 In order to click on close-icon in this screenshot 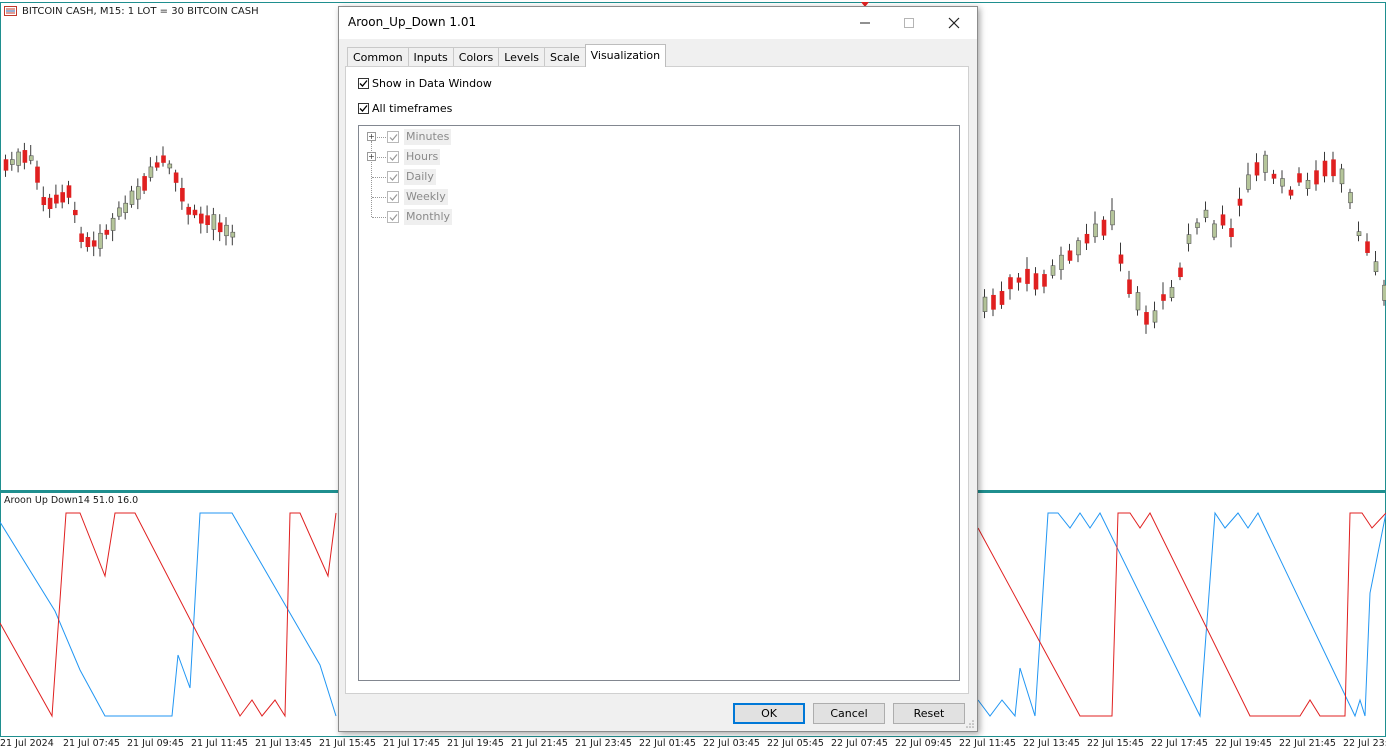, I will do `click(954, 23)`.